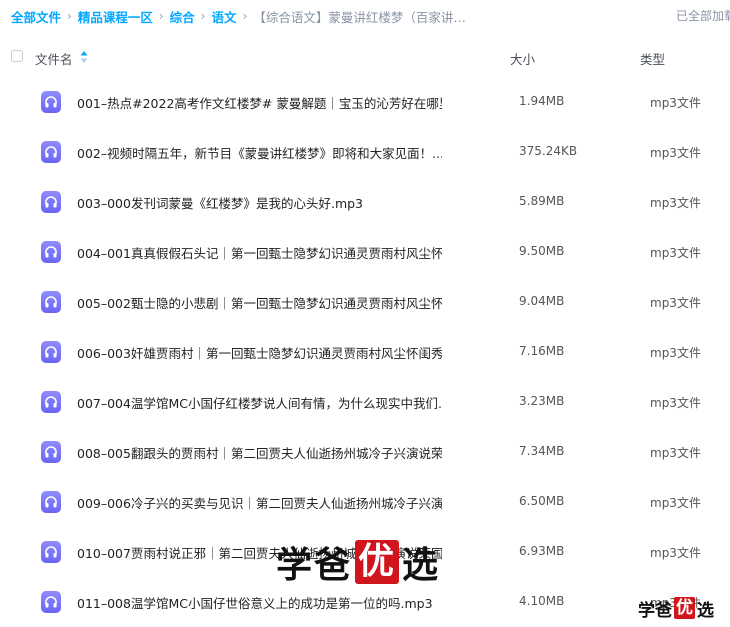 The height and width of the screenshot is (627, 730). What do you see at coordinates (652, 58) in the screenshot?
I see `column-header-type: 类型` at bounding box center [652, 58].